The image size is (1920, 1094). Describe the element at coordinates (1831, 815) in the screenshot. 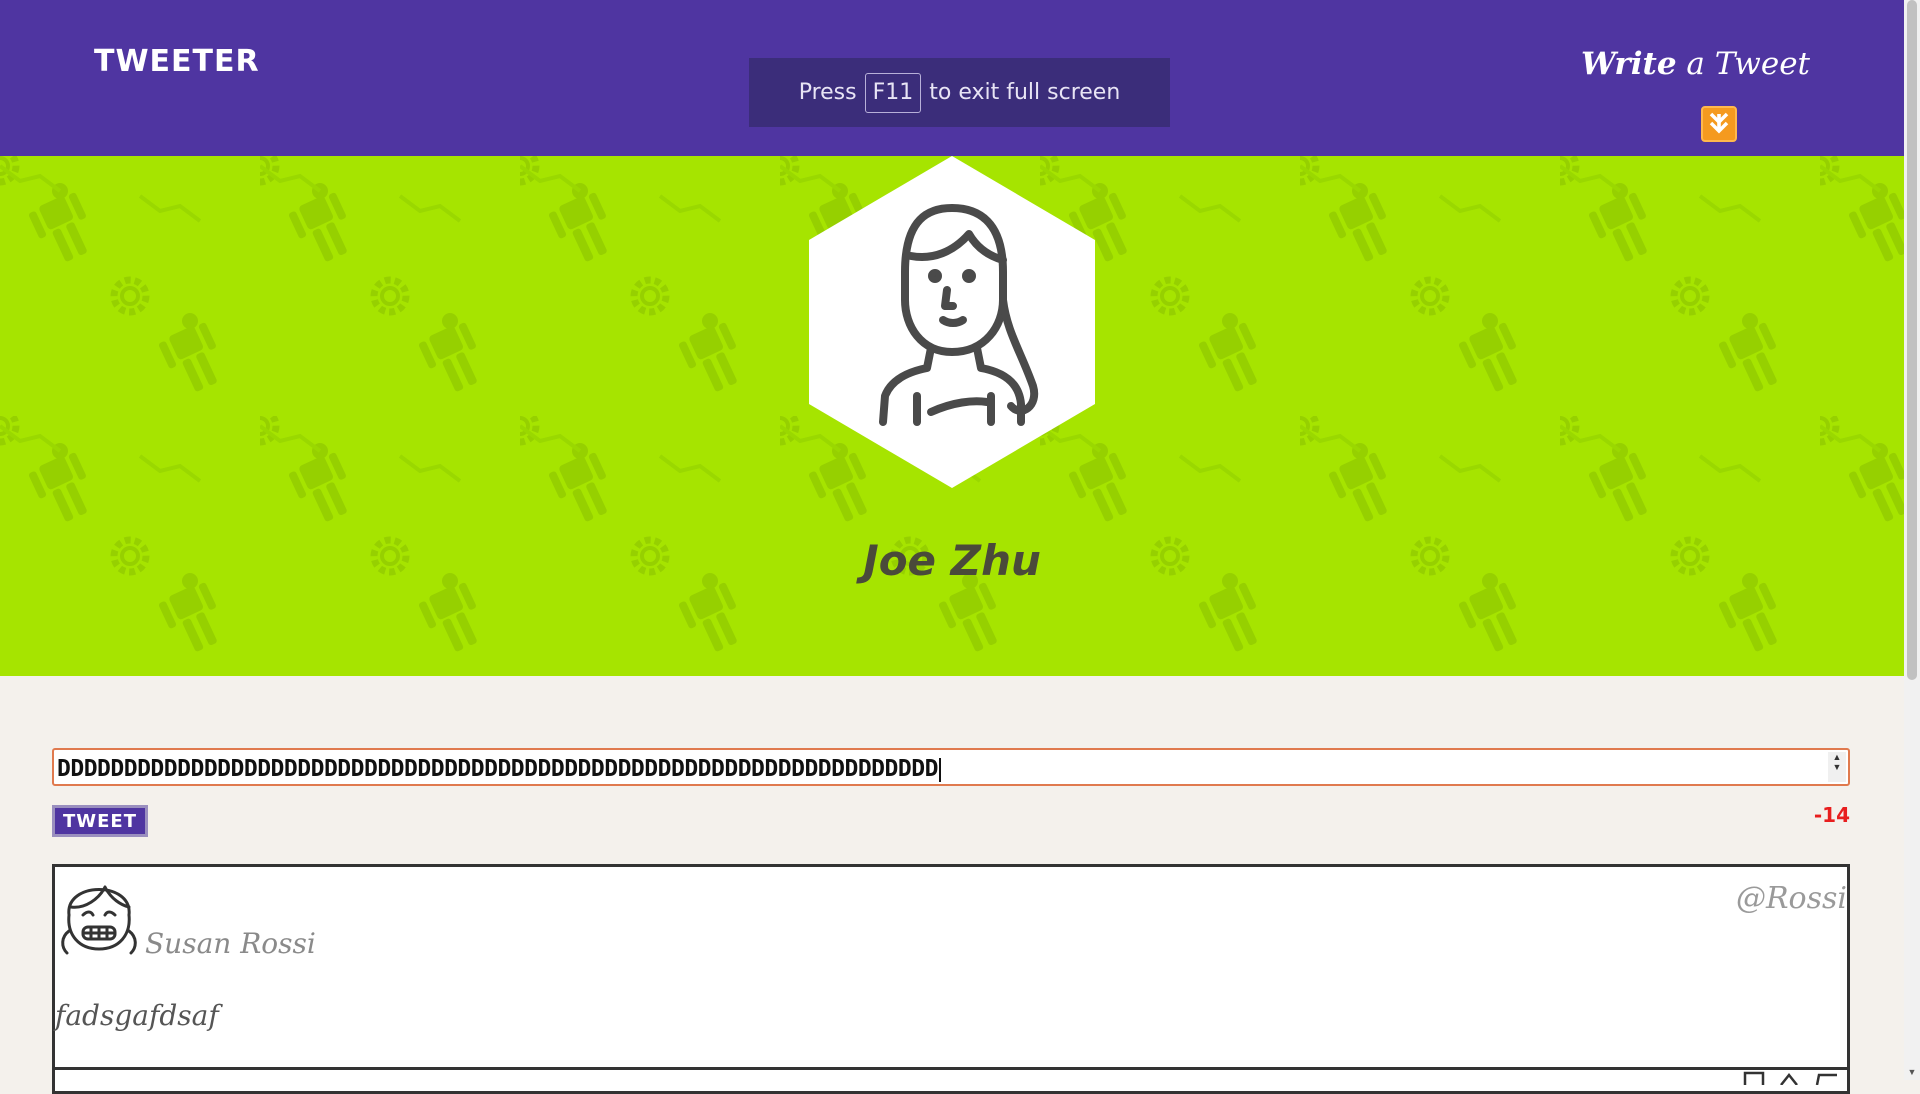

I see `character-counter: -14` at that location.